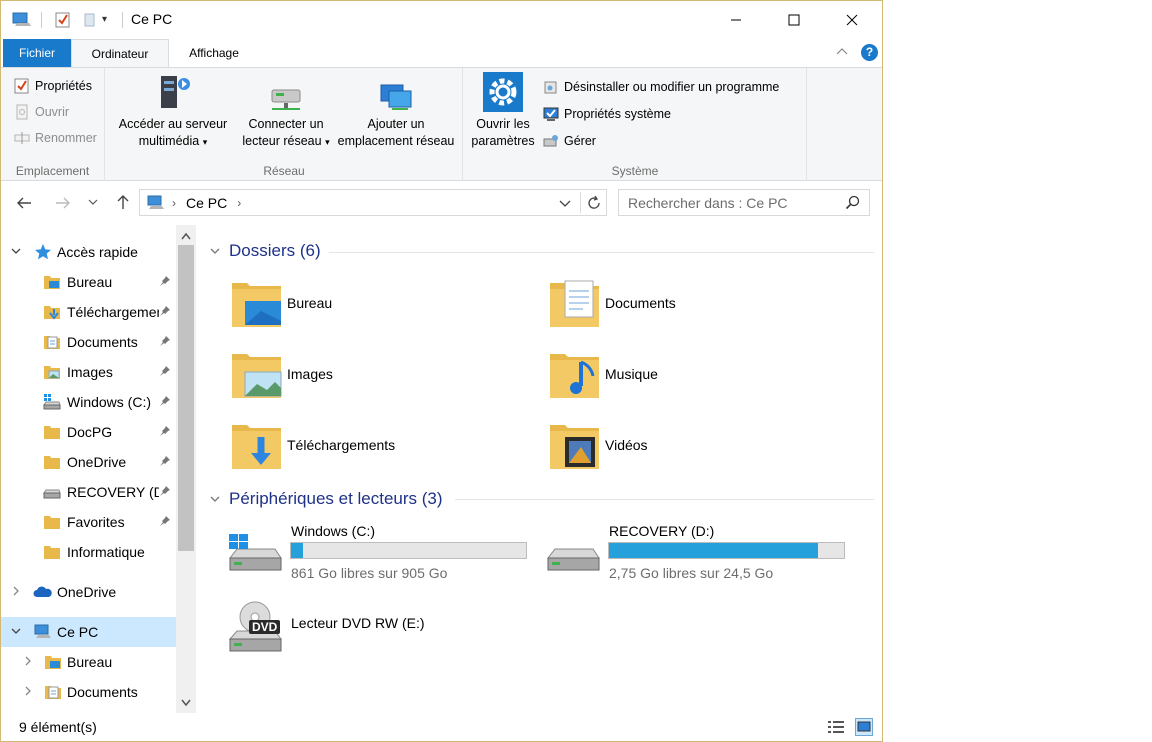 The height and width of the screenshot is (742, 1152). I want to click on nav-onedrive: OneDrive, so click(88, 592).